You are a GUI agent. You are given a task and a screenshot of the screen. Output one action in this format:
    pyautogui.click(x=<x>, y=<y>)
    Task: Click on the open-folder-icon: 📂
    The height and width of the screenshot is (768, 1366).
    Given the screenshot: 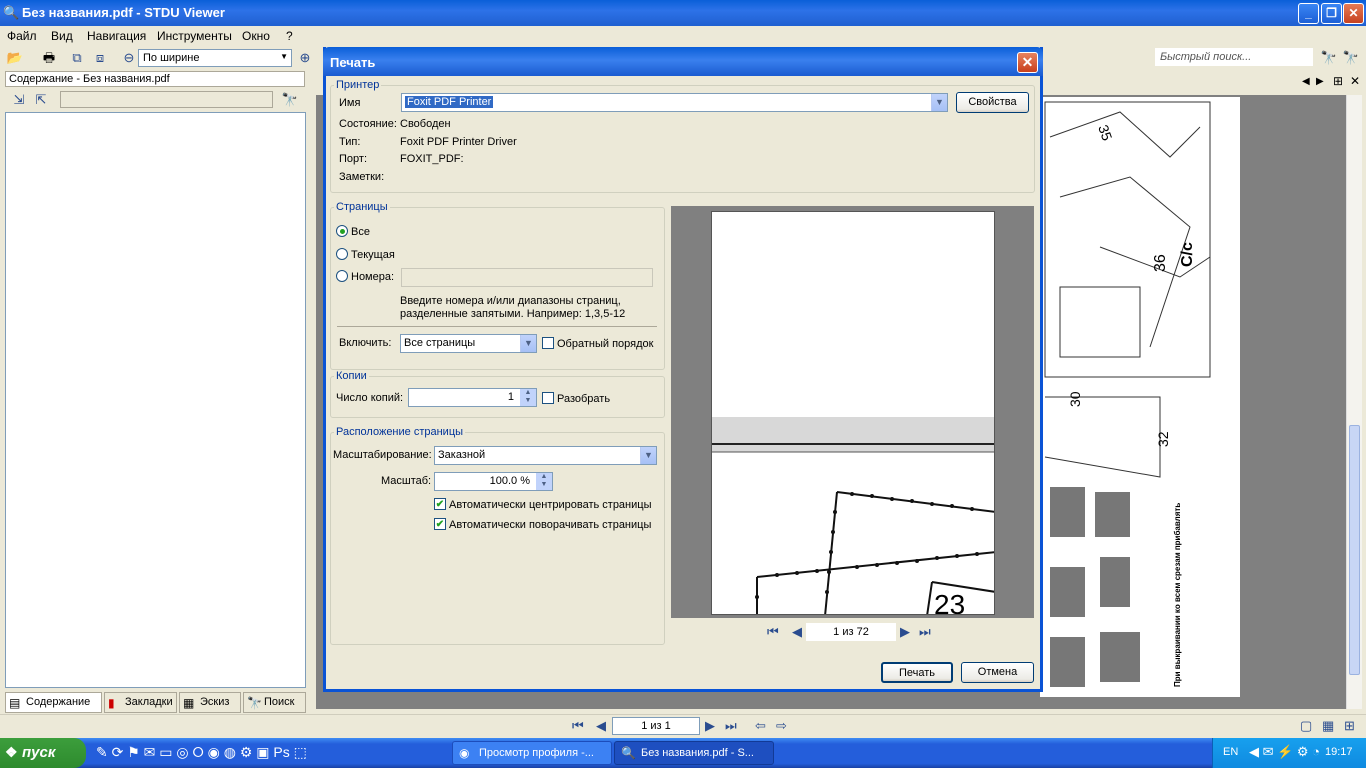 What is the action you would take?
    pyautogui.click(x=15, y=58)
    